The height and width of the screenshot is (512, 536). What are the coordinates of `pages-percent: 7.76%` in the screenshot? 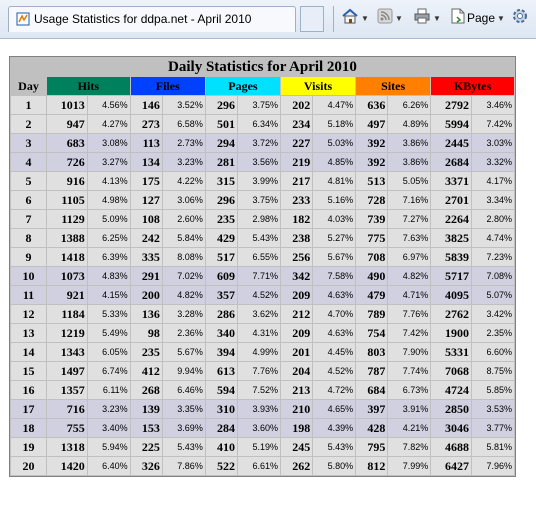 It's located at (259, 371).